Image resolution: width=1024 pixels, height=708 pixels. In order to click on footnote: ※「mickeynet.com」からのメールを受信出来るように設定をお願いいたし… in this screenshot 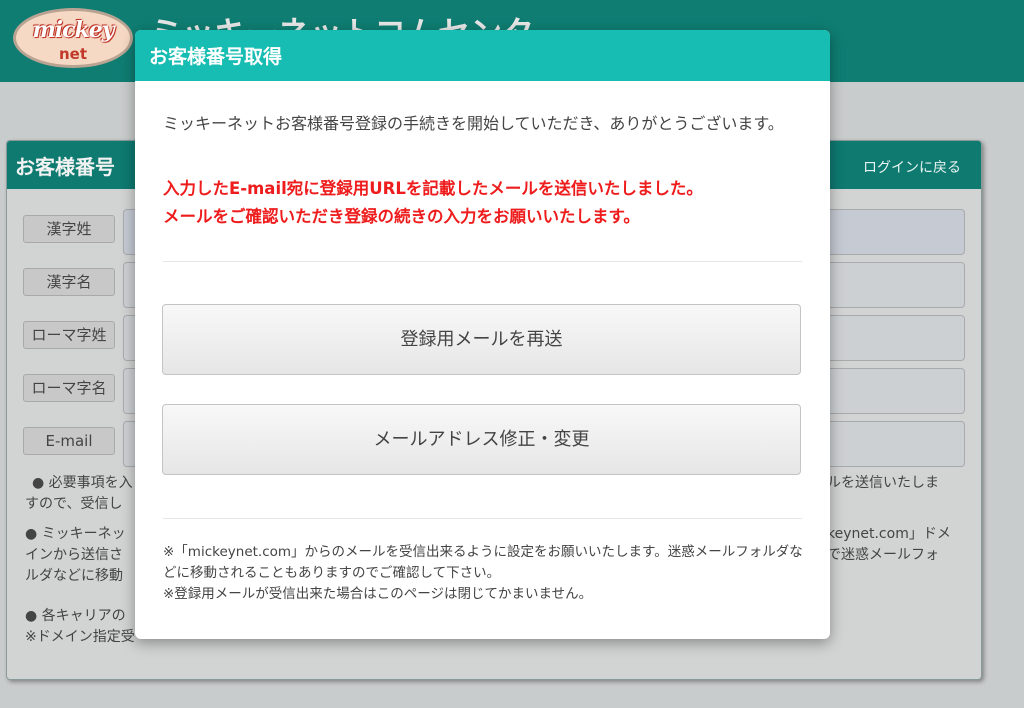, I will do `click(483, 573)`.